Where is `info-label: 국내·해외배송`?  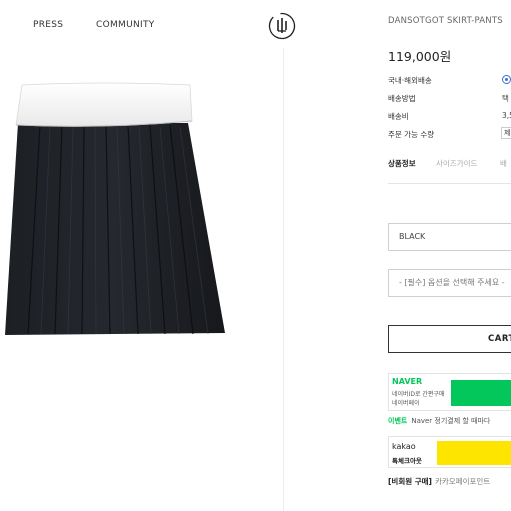
info-label: 국내·해외배송 is located at coordinates (410, 80).